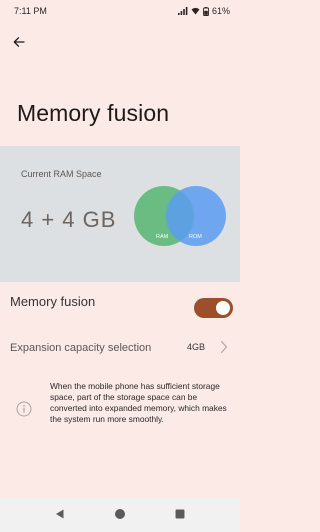  I want to click on expansion-capacity-row: Expansion capacity selection 4GB, so click(120, 348).